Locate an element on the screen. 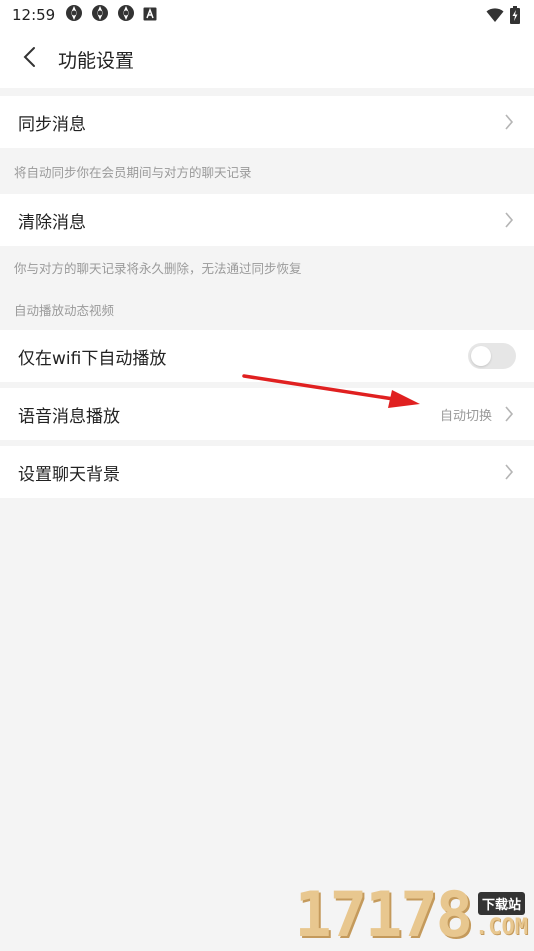 Image resolution: width=534 pixels, height=951 pixels. page-title: 功能设置 is located at coordinates (96, 60).